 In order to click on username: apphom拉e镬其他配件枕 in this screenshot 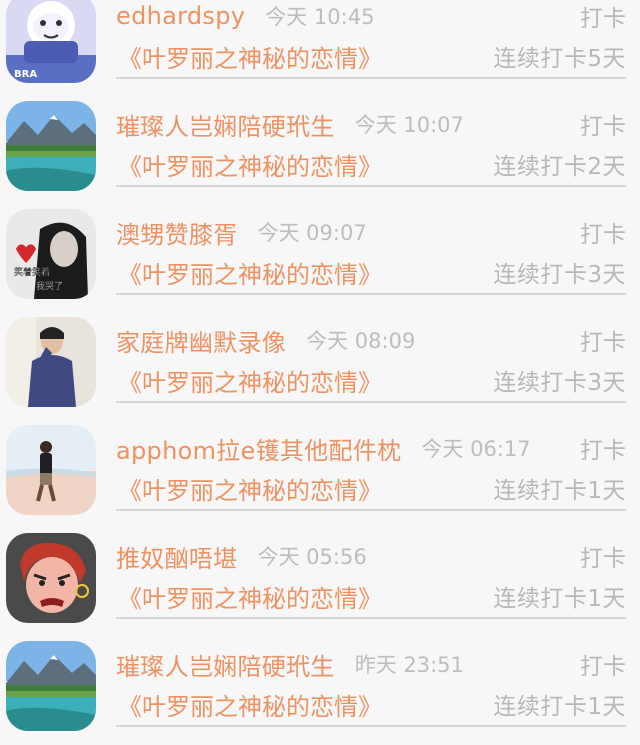, I will do `click(258, 448)`.